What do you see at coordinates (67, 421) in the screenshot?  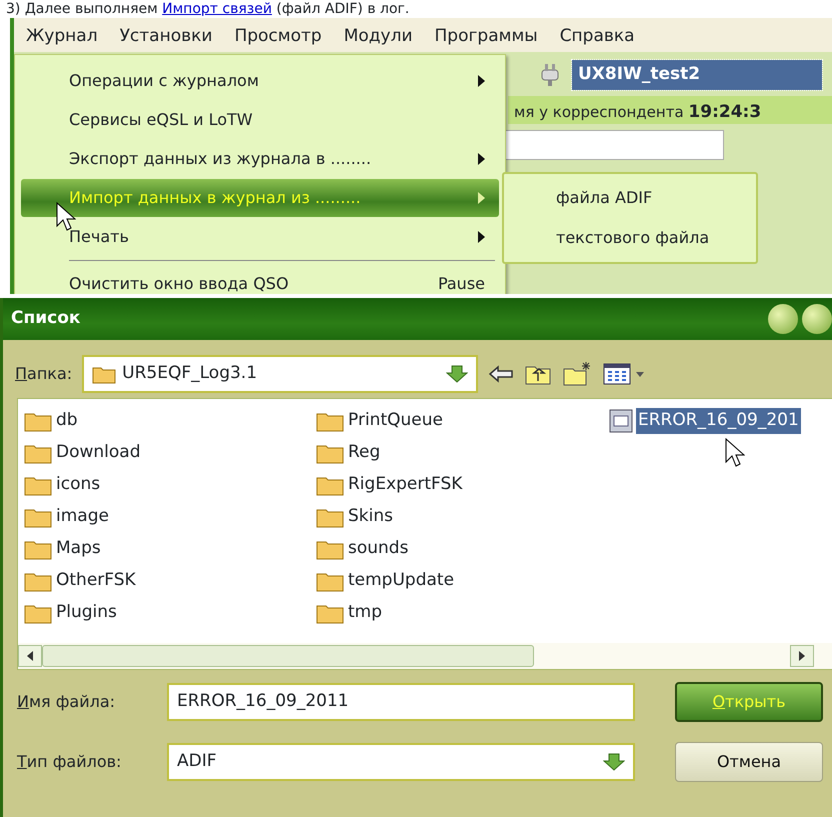 I see `file-item: db` at bounding box center [67, 421].